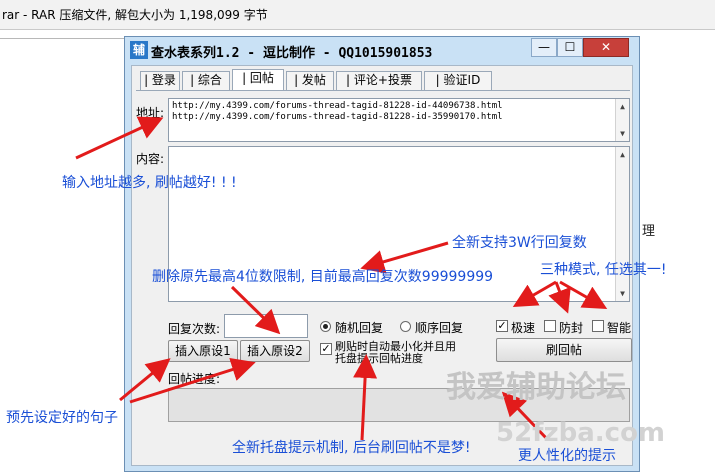 The height and width of the screenshot is (472, 715). I want to click on anti-block-label: 防封, so click(571, 328).